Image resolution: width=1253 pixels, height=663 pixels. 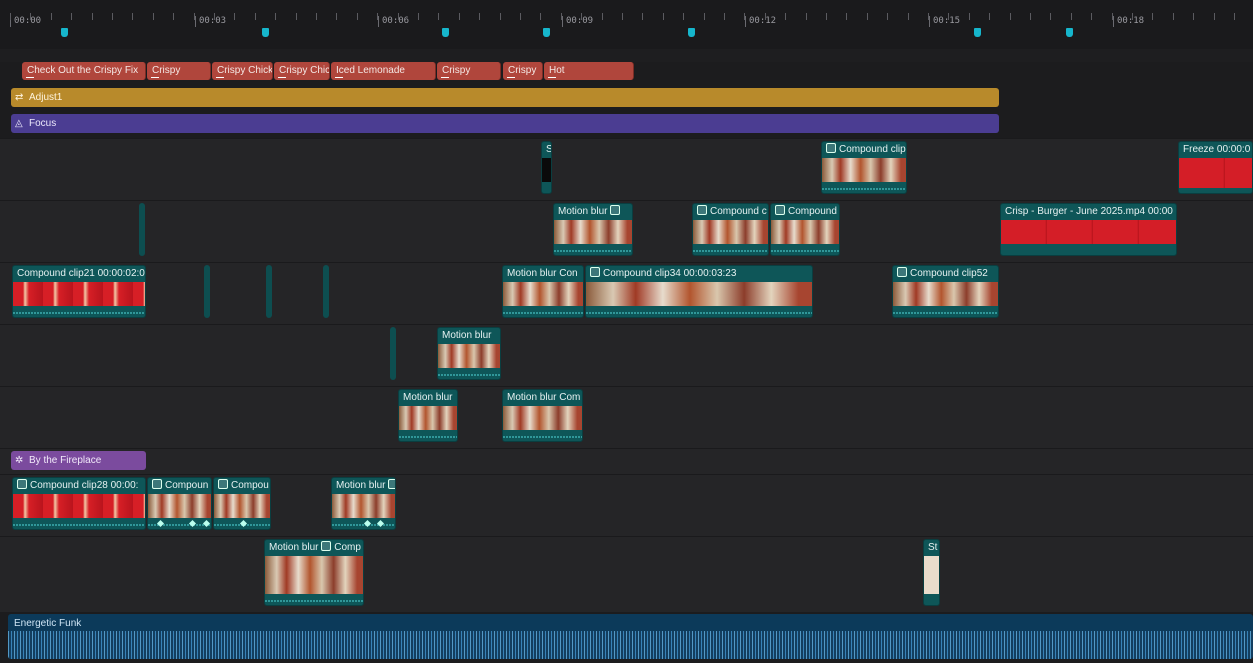 What do you see at coordinates (1215, 167) in the screenshot?
I see `video-clip: Freeze 00:00:0` at bounding box center [1215, 167].